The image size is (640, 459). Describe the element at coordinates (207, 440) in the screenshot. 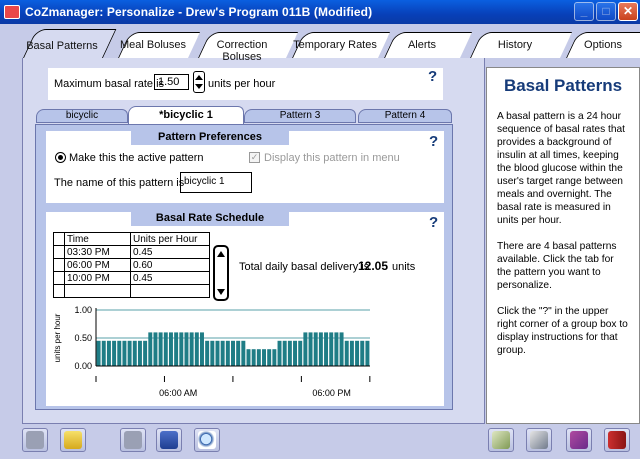

I see `print-preview-button` at that location.